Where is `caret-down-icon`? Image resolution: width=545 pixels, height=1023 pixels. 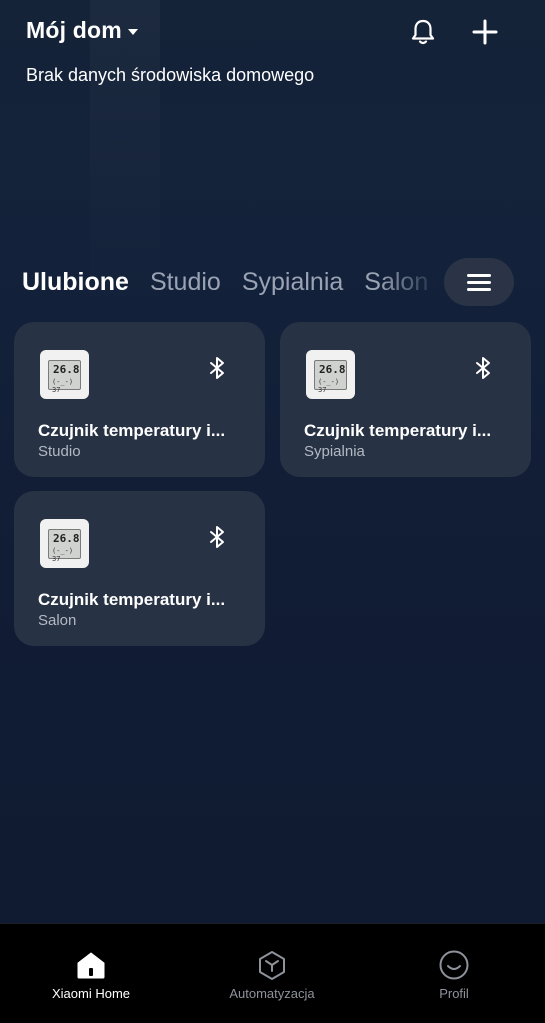
caret-down-icon is located at coordinates (132, 31).